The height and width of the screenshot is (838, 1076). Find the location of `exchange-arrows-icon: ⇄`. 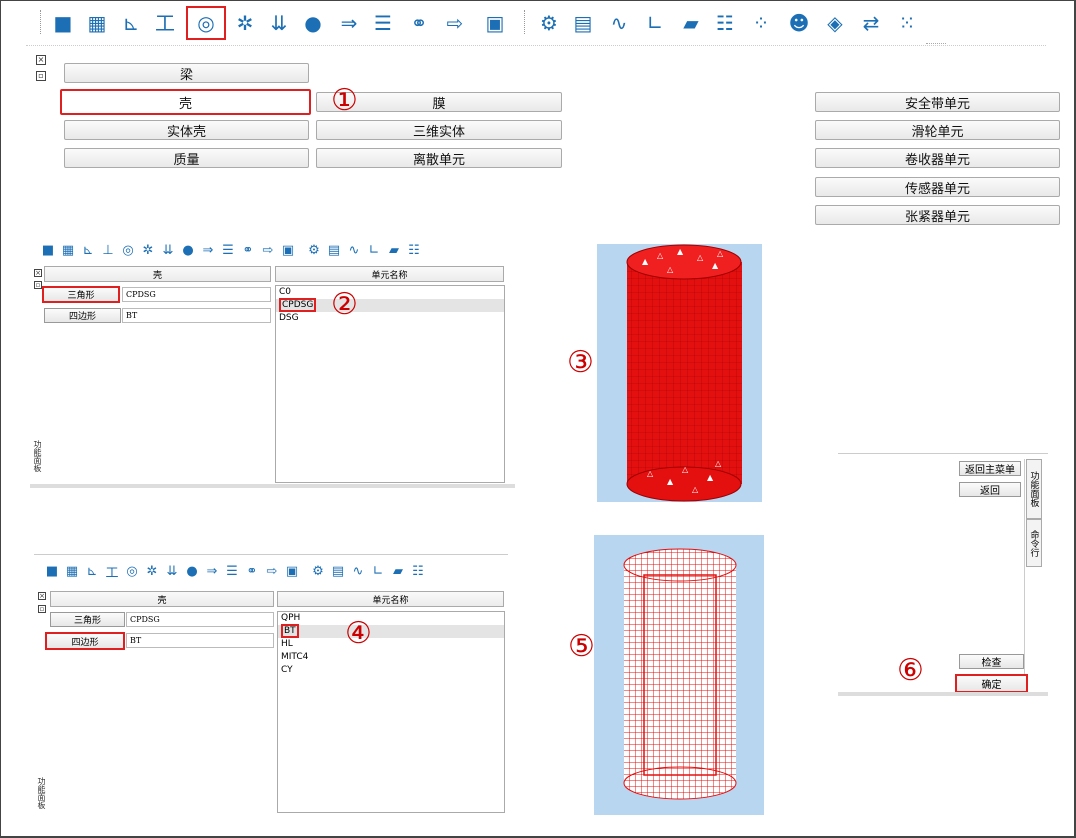

exchange-arrows-icon: ⇄ is located at coordinates (871, 23).